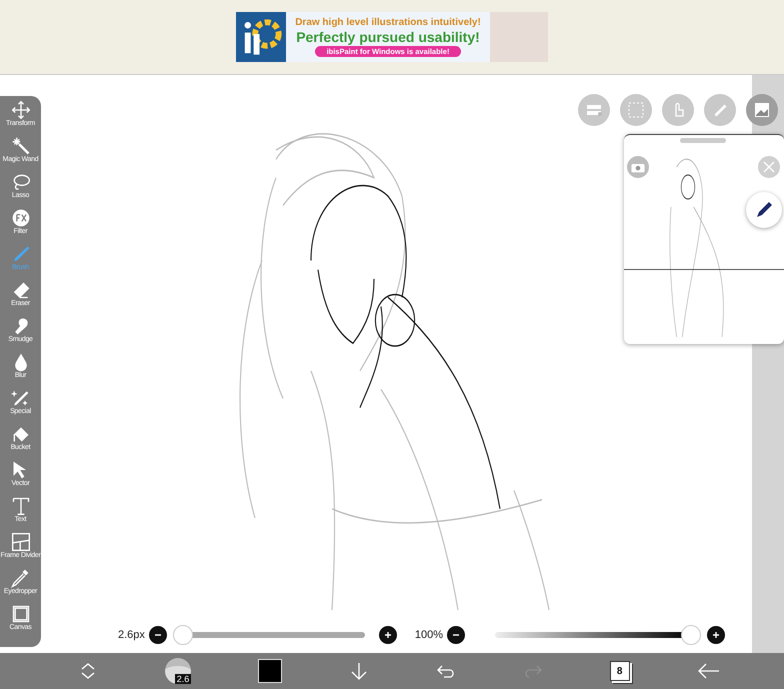 The image size is (784, 689). I want to click on camera-button, so click(638, 167).